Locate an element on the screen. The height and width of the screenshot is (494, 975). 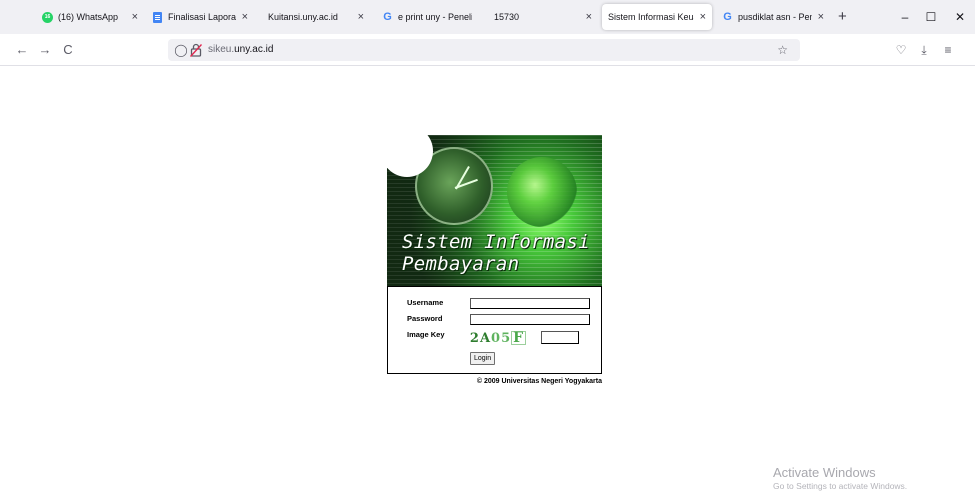
tab-pusdiklat-asn: G pusdiklat asn - Pen × is located at coordinates (773, 17).